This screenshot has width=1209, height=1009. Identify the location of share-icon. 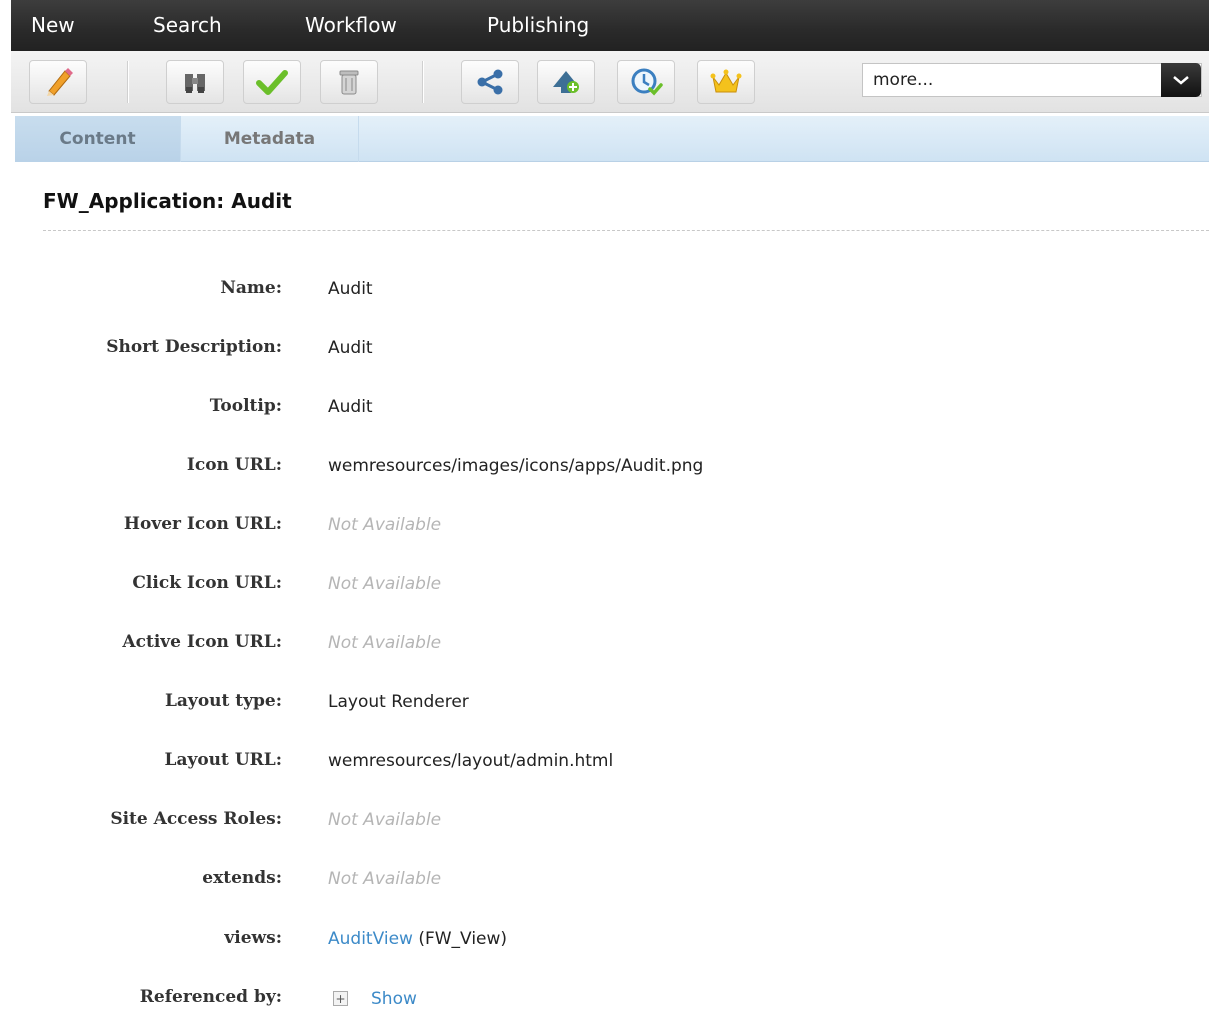
(490, 82).